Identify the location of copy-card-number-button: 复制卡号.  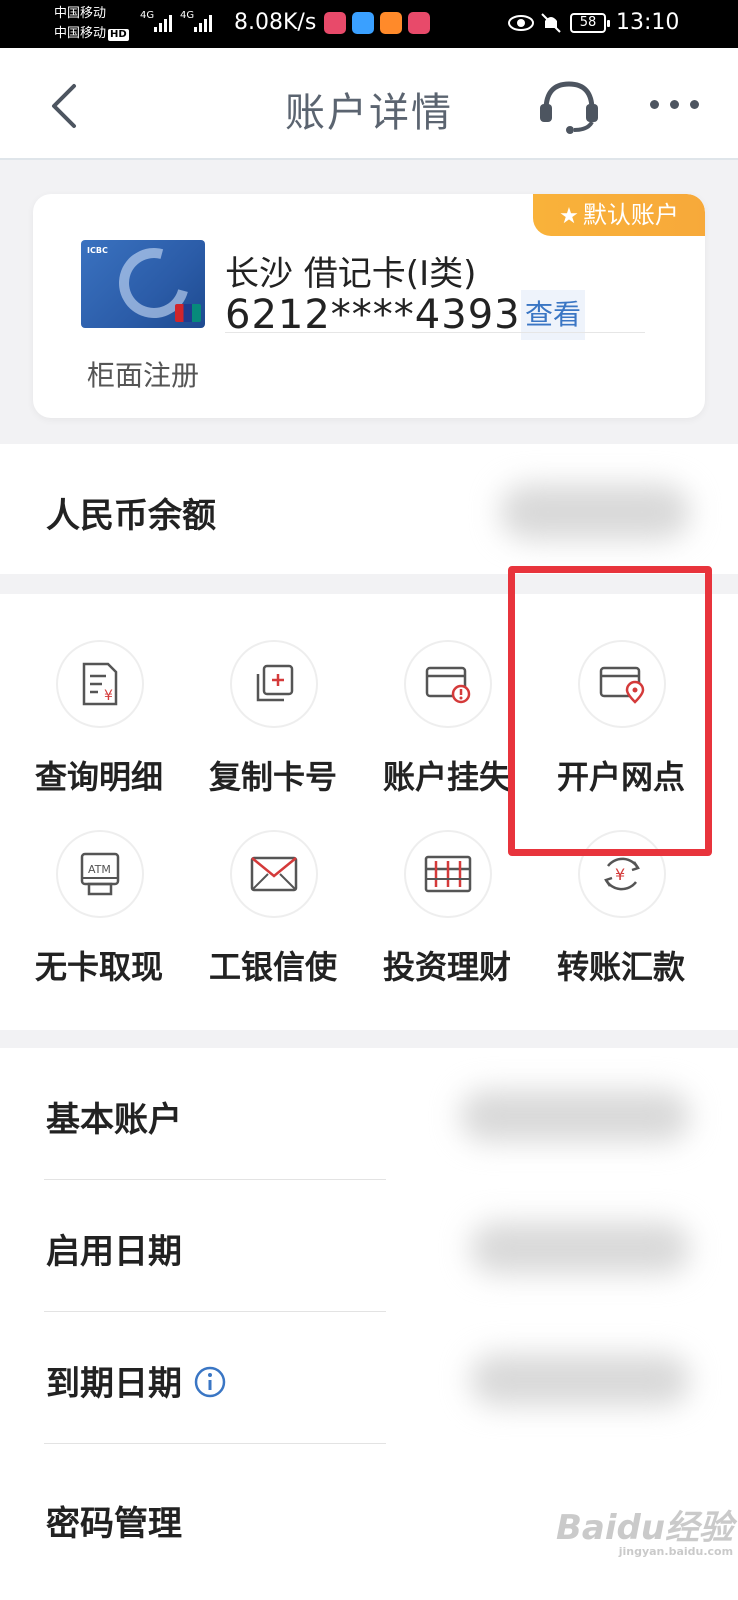
(273, 730).